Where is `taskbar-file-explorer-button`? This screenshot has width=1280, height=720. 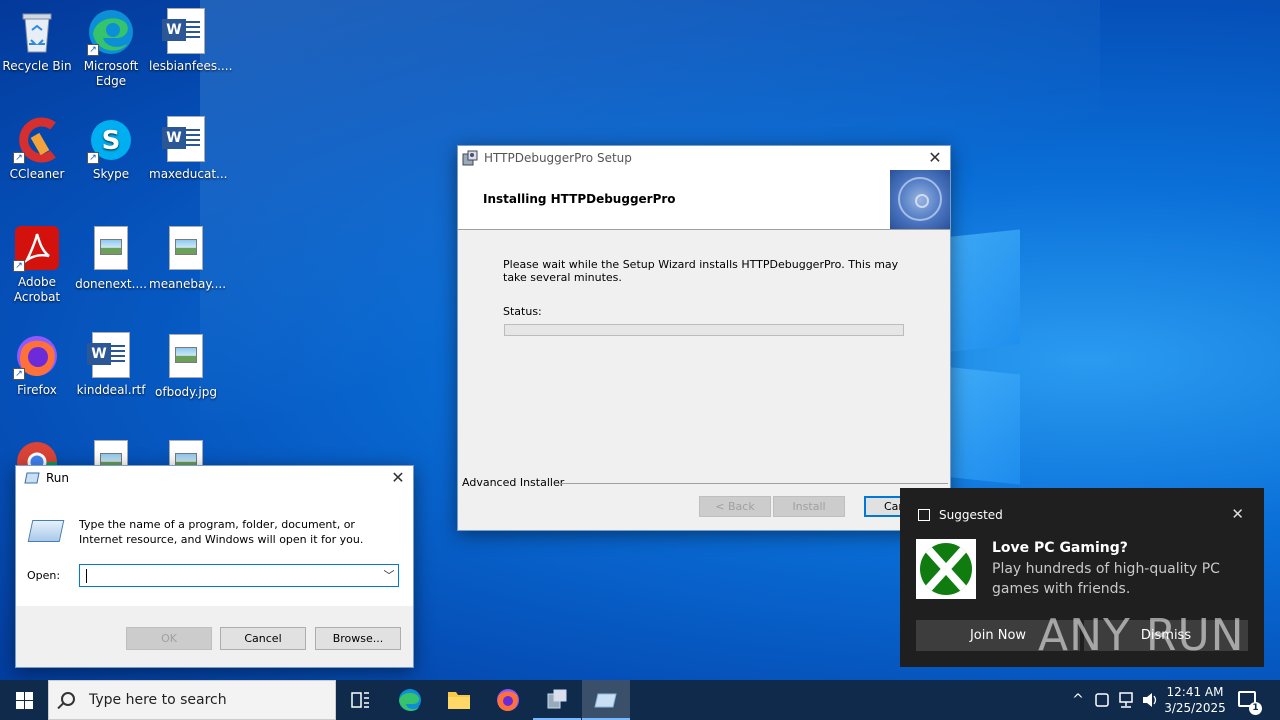 taskbar-file-explorer-button is located at coordinates (459, 700).